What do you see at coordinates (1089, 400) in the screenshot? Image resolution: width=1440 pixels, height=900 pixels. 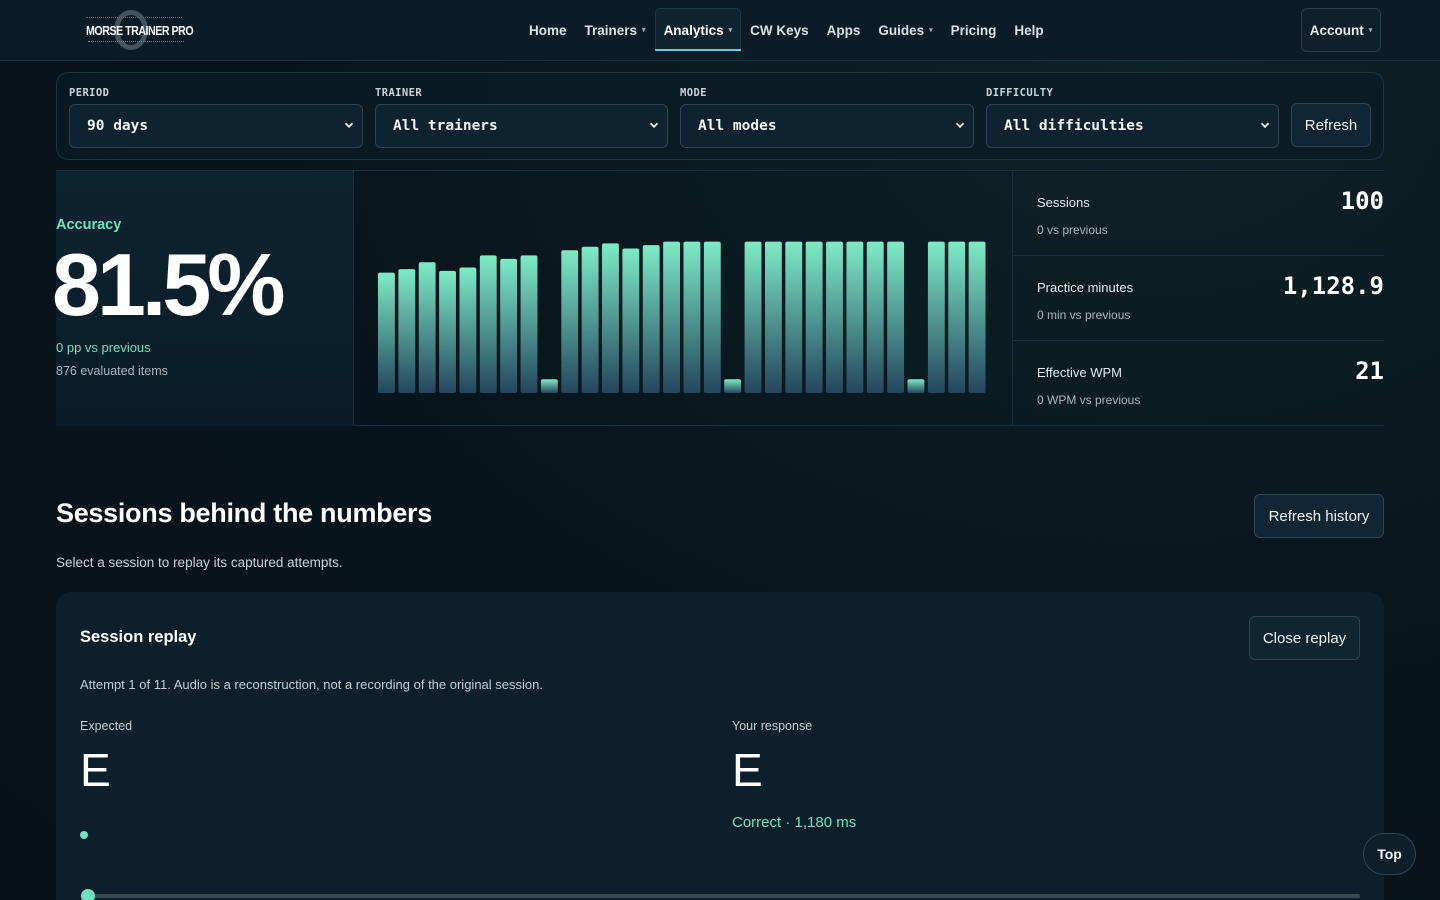 I see `kpi-effective-wpm-delta: 0 WPM vs previous` at bounding box center [1089, 400].